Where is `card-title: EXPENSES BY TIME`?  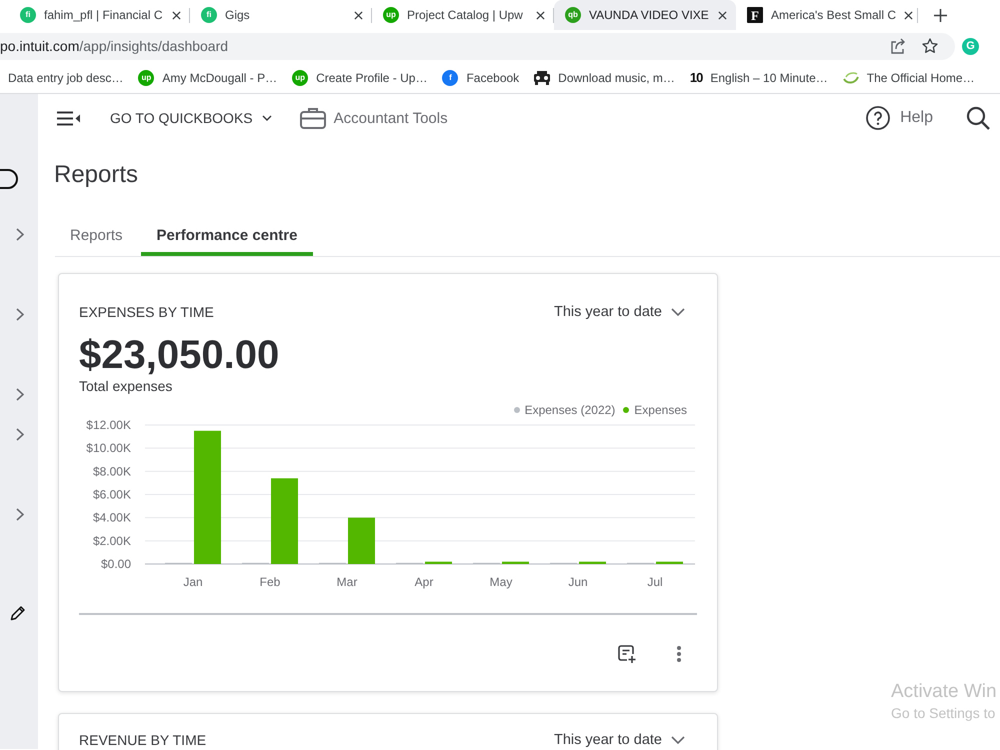
card-title: EXPENSES BY TIME is located at coordinates (146, 312).